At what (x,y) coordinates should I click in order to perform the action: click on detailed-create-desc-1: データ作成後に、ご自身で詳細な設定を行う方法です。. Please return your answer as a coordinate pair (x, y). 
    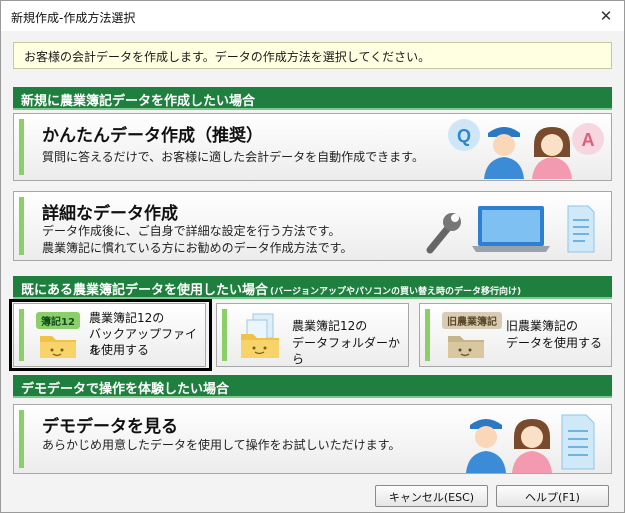
    Looking at the image, I should click on (191, 231).